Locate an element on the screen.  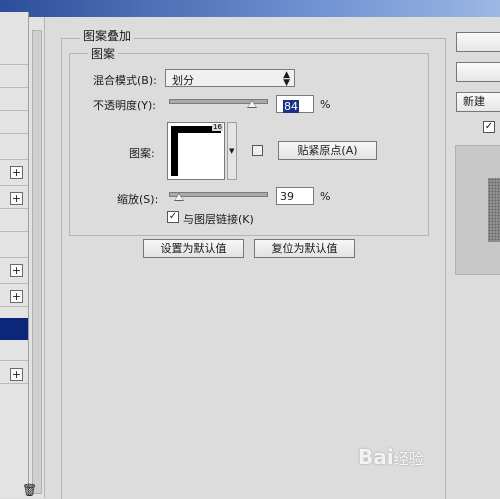
watermark-brand: Bai is located at coordinates (376, 457).